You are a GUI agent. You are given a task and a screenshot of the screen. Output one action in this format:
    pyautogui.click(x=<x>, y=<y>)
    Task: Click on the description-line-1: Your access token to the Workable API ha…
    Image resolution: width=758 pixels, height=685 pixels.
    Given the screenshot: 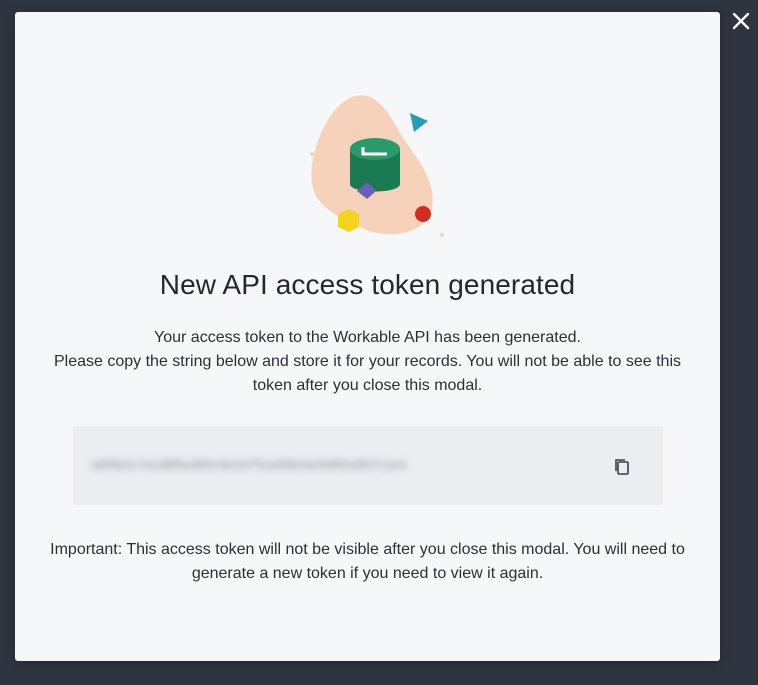 What is the action you would take?
    pyautogui.click(x=367, y=337)
    